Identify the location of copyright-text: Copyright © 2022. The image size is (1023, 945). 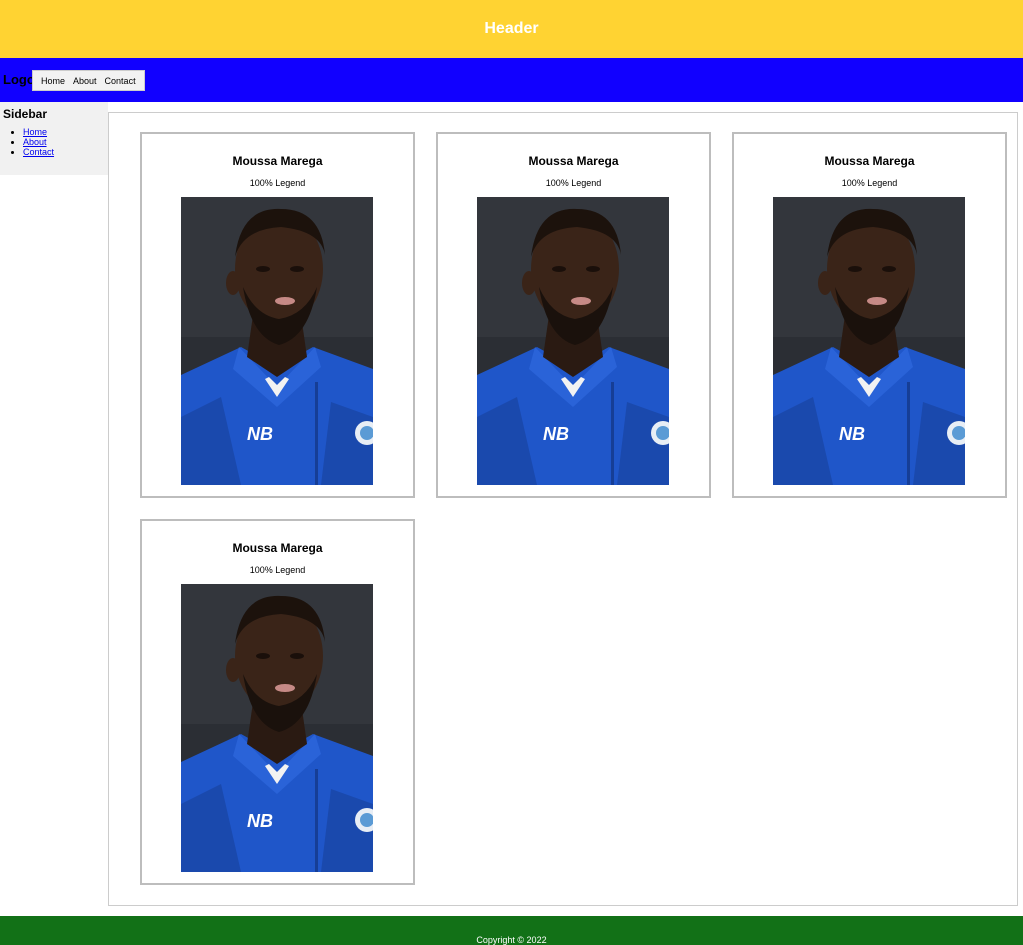
(511, 940).